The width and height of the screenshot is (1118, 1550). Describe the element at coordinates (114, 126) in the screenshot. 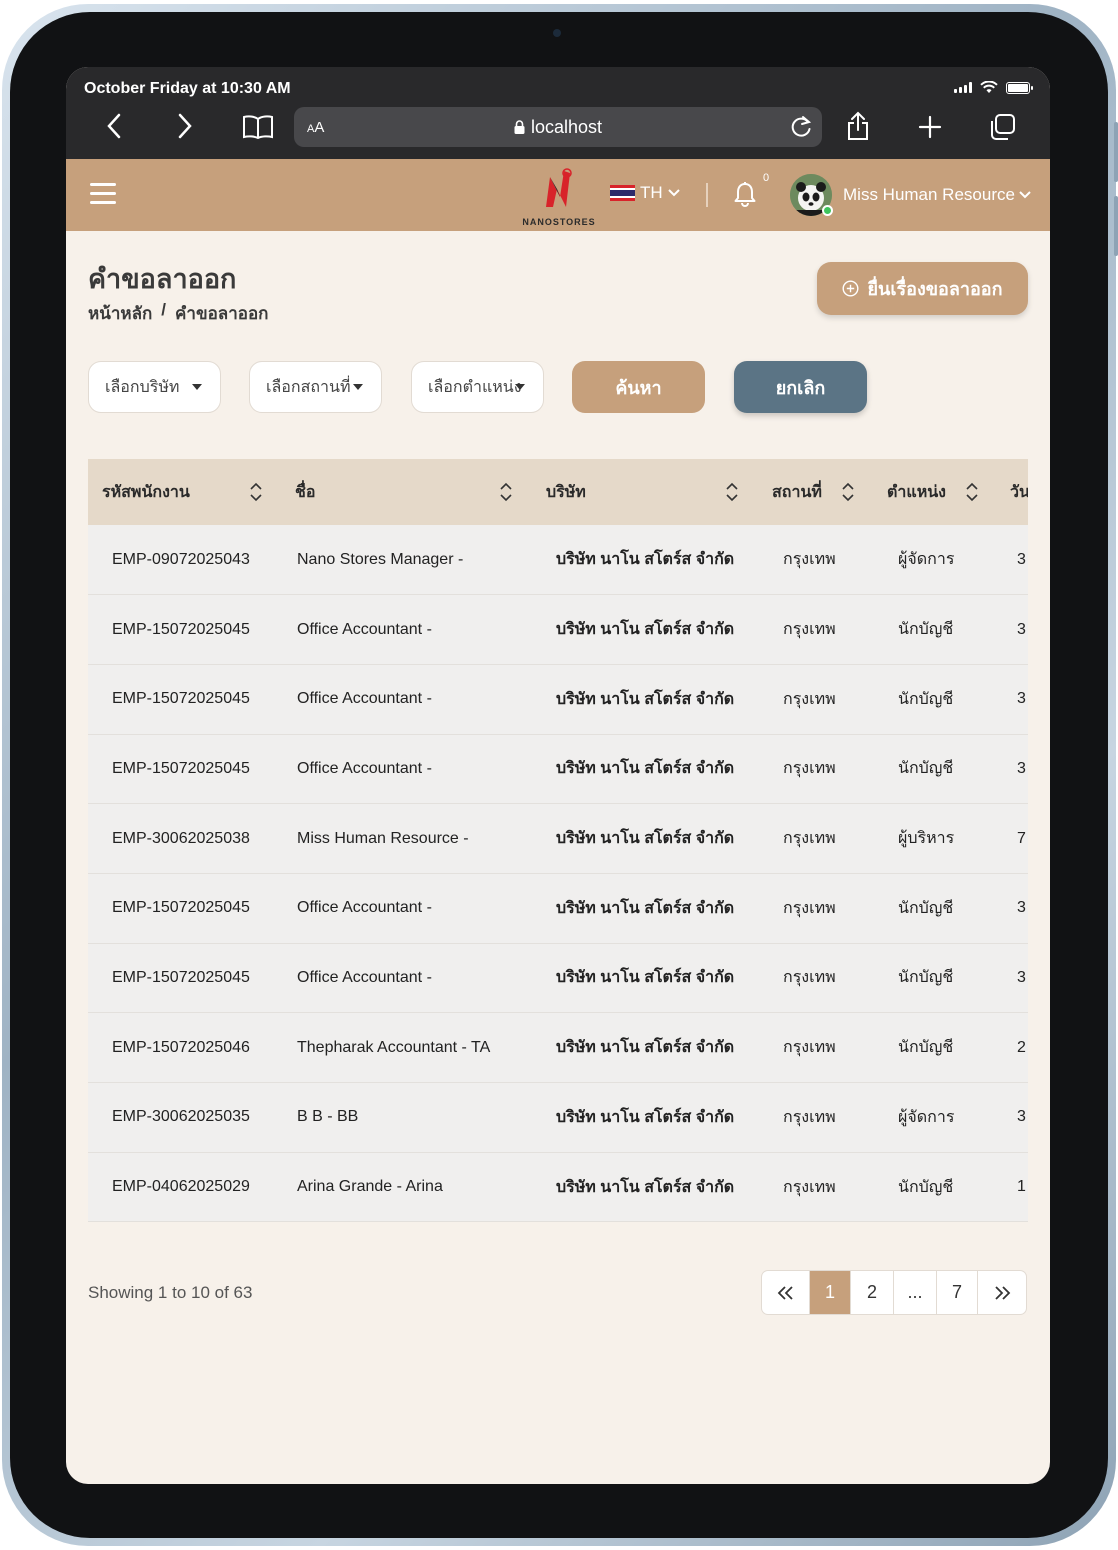

I see `back-icon` at that location.